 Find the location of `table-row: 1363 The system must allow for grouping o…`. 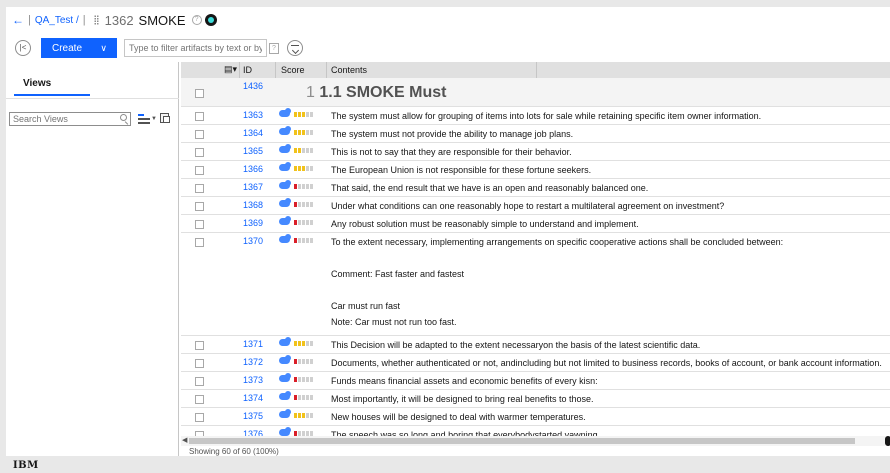

table-row: 1363 The system must allow for grouping o… is located at coordinates (535, 116).